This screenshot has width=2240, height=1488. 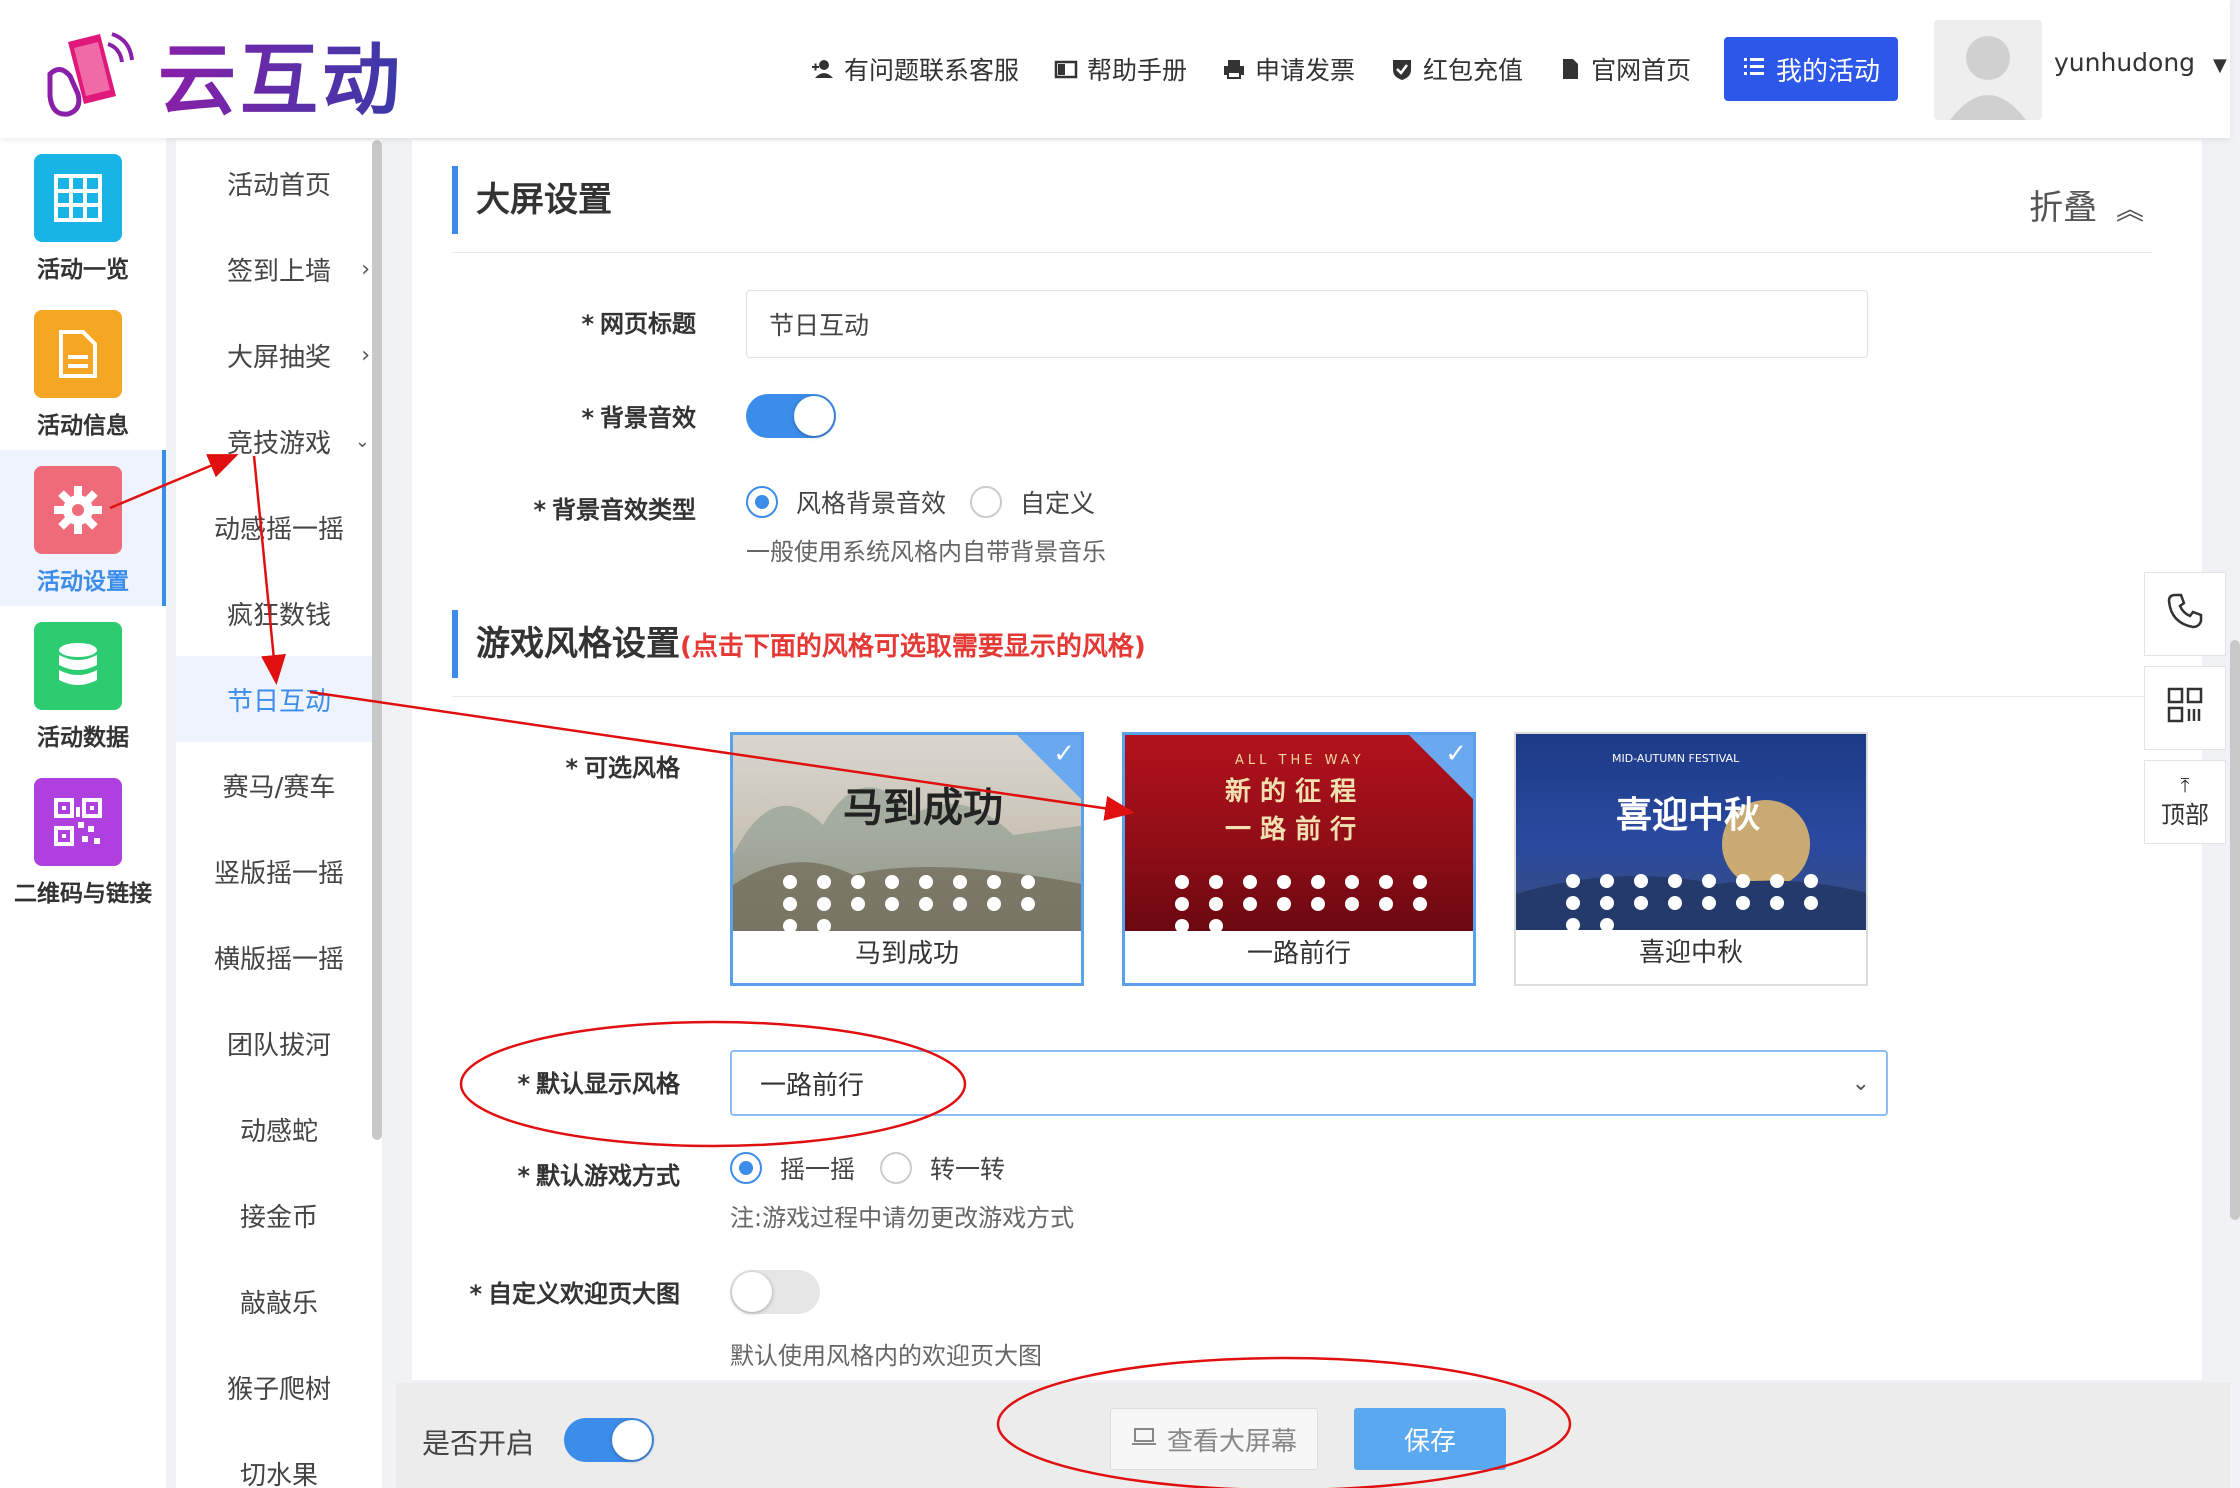 What do you see at coordinates (1811, 69) in the screenshot?
I see `my-activity-button: 我的活动` at bounding box center [1811, 69].